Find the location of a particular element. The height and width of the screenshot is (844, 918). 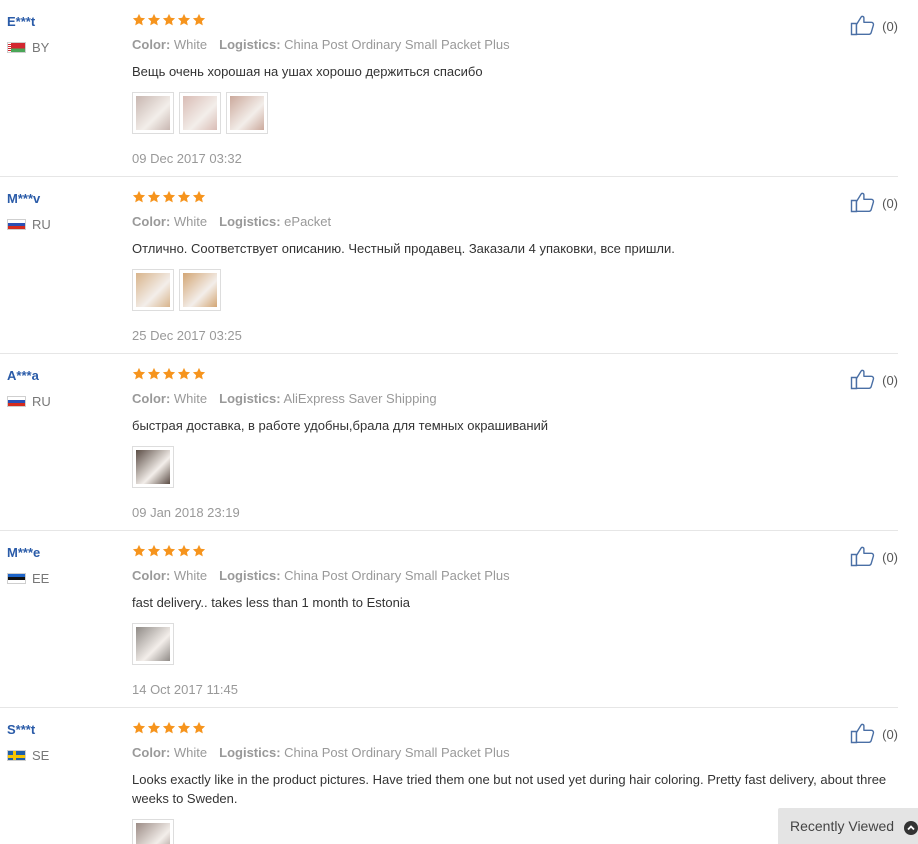

reviewer-country: EE is located at coordinates (62, 578).